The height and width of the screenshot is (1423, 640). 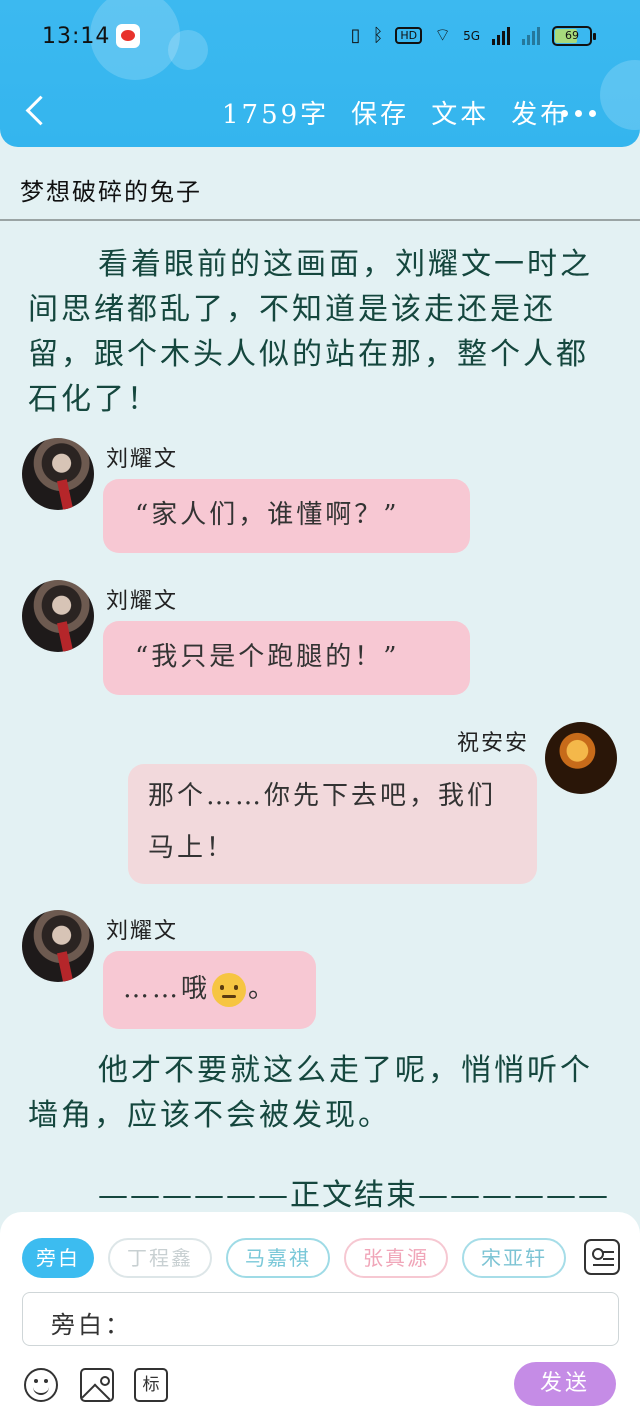 I want to click on vibrate-icon: ▯, so click(x=355, y=35).